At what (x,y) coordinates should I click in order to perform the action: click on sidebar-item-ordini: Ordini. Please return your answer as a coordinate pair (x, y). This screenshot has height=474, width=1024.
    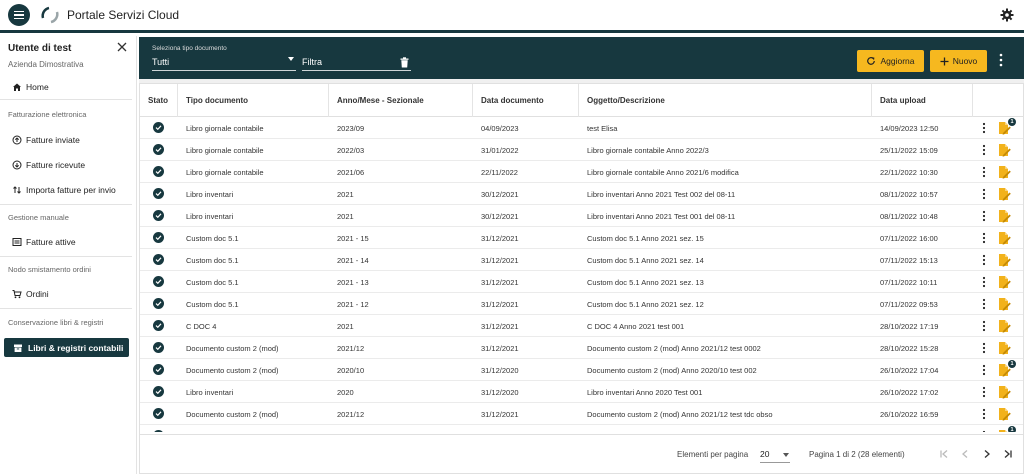
    Looking at the image, I should click on (30, 294).